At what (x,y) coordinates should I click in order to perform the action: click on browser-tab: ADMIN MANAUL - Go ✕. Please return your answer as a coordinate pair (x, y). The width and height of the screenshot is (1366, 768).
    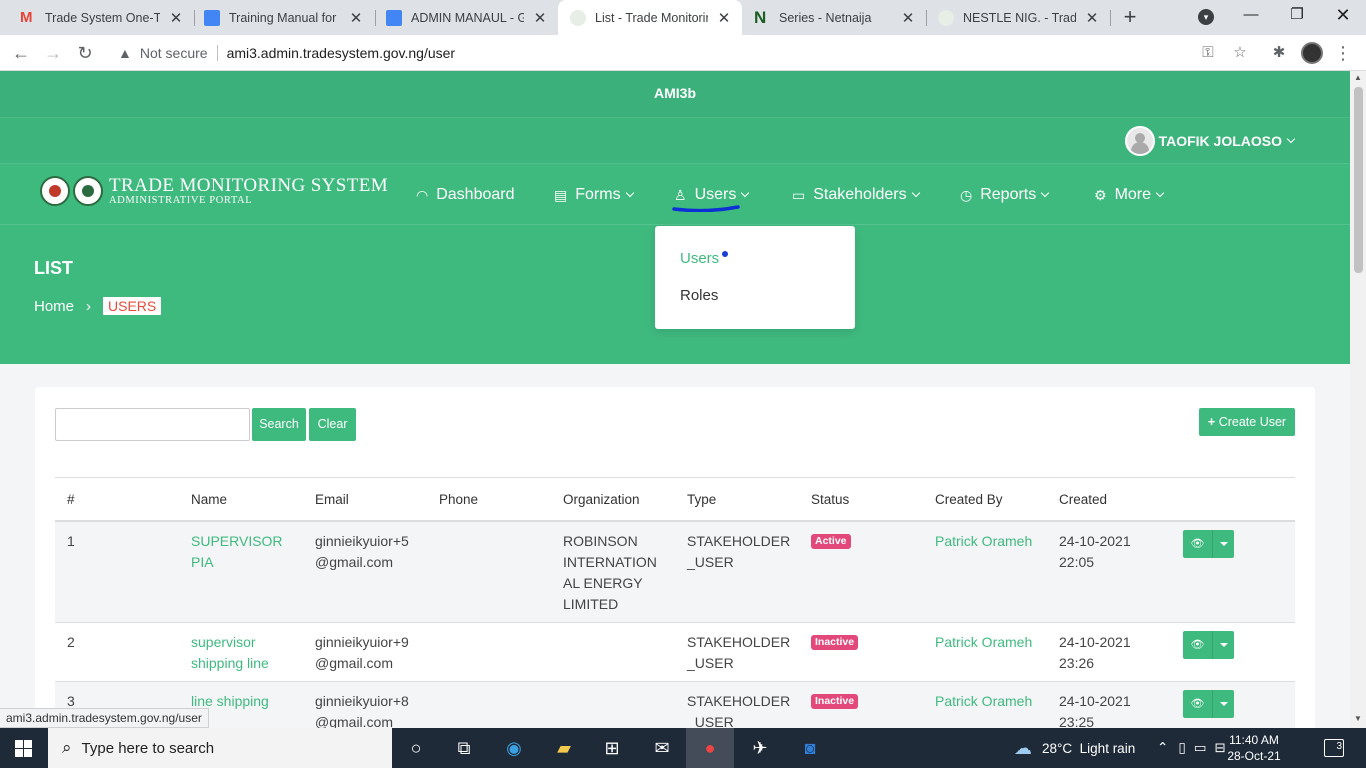
    Looking at the image, I should click on (466, 17).